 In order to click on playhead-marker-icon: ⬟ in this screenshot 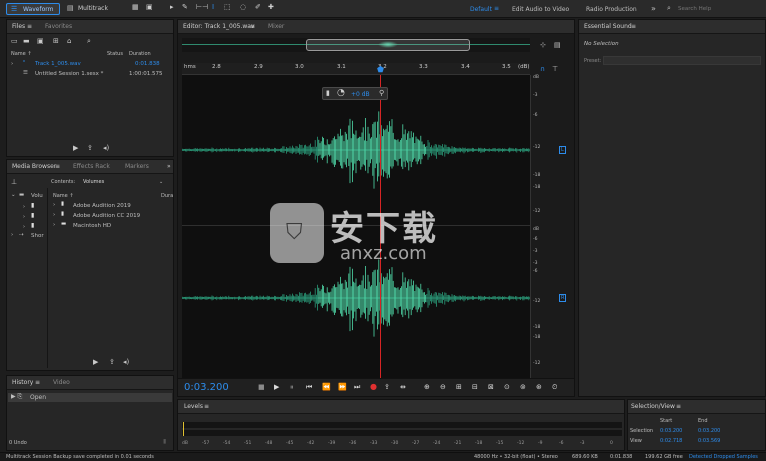, I will do `click(380, 69)`.